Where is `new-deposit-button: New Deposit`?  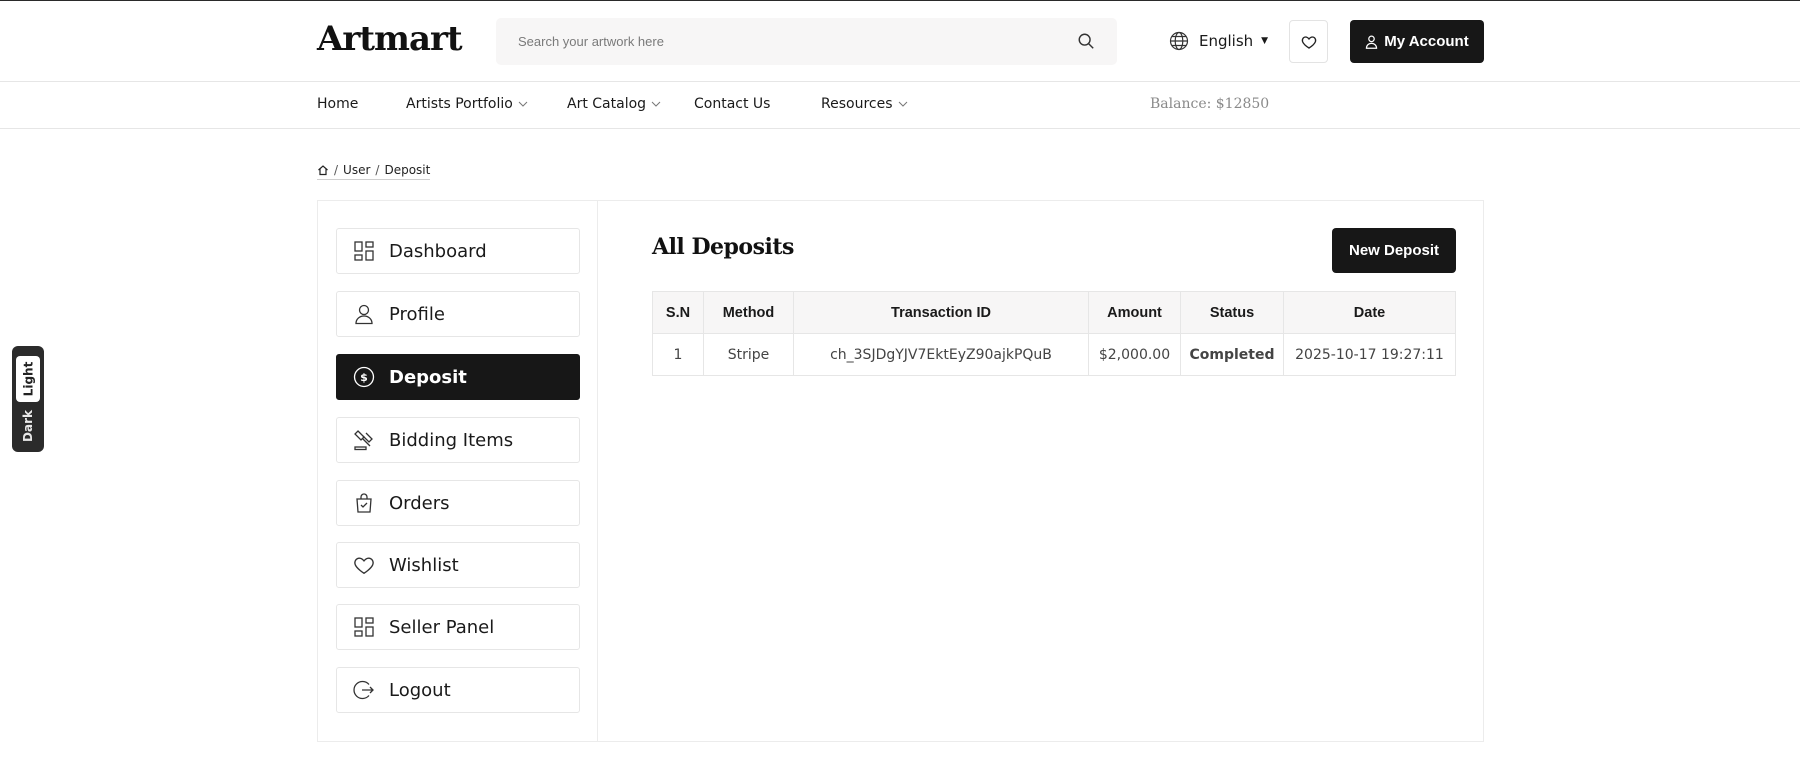 new-deposit-button: New Deposit is located at coordinates (1394, 250).